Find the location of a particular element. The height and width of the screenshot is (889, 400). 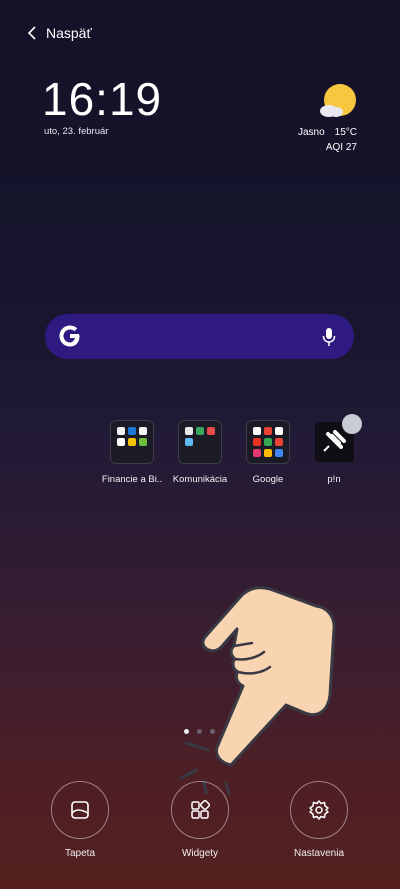

chevron-left-icon is located at coordinates (31, 33).